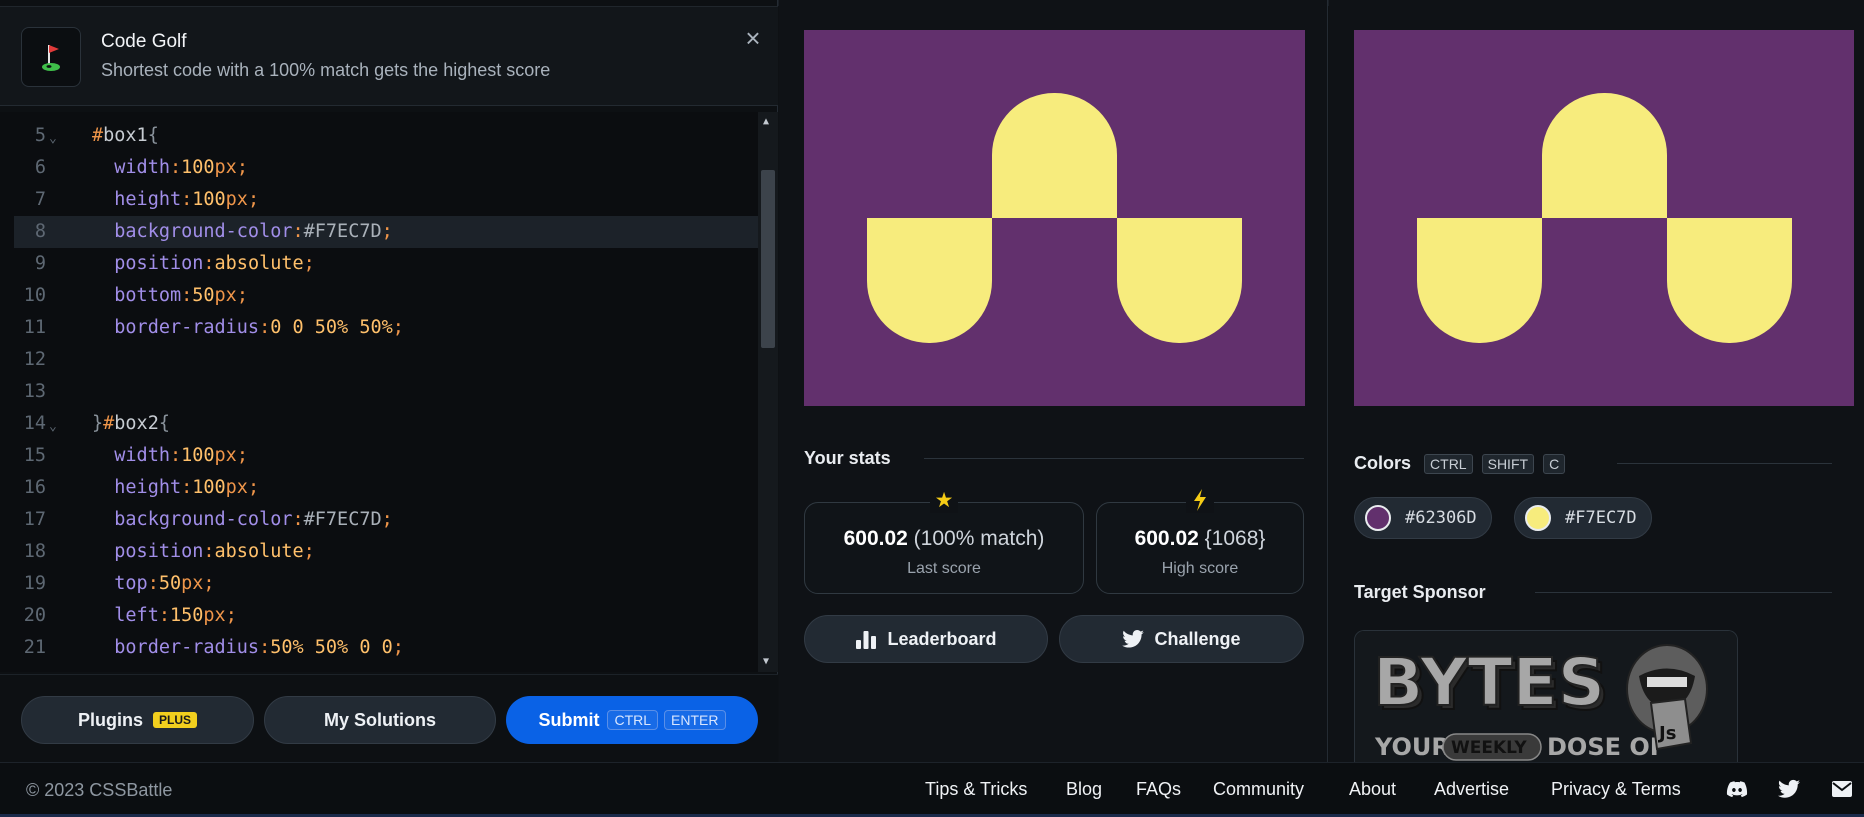  Describe the element at coordinates (929, 280) in the screenshot. I see `output-shape` at that location.